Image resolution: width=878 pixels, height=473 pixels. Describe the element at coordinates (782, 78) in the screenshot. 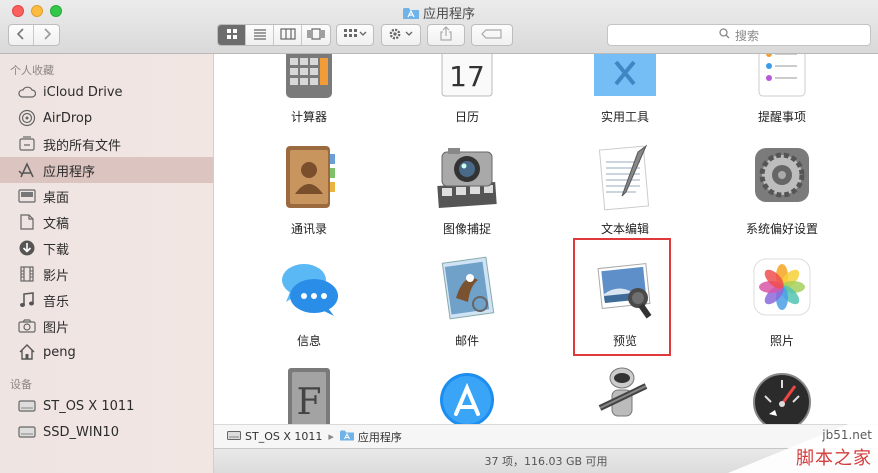

I see `reminders-icon` at that location.